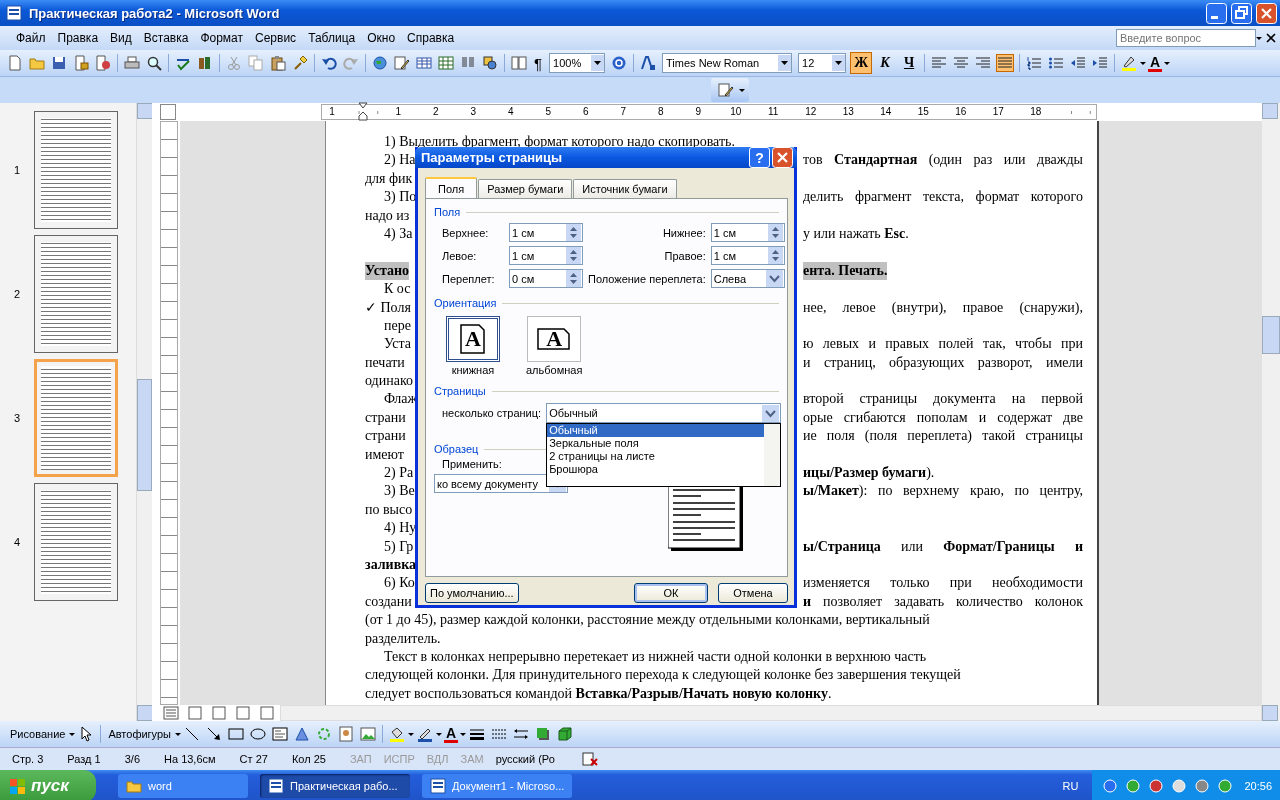  Describe the element at coordinates (1186, 38) in the screenshot. I see `question-field: Введите вопрос` at that location.